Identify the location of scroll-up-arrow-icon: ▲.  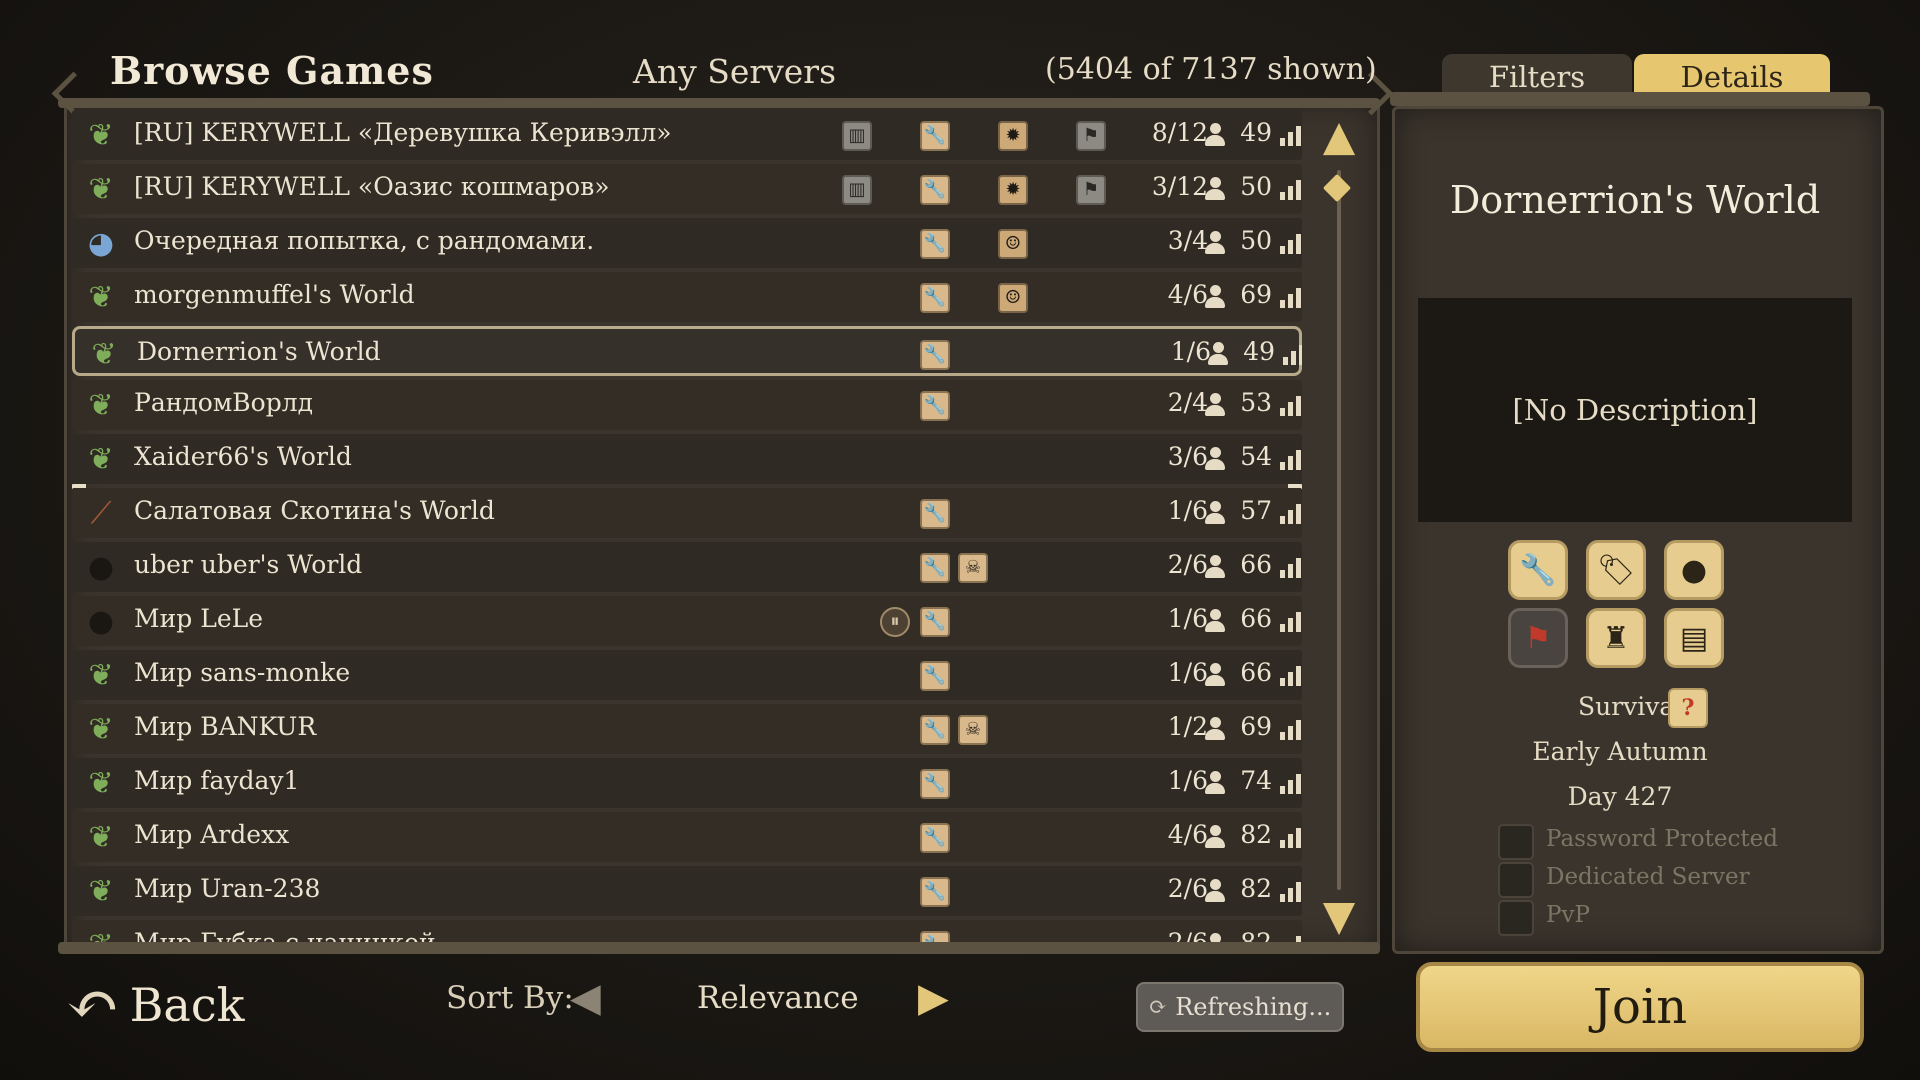
(1339, 135).